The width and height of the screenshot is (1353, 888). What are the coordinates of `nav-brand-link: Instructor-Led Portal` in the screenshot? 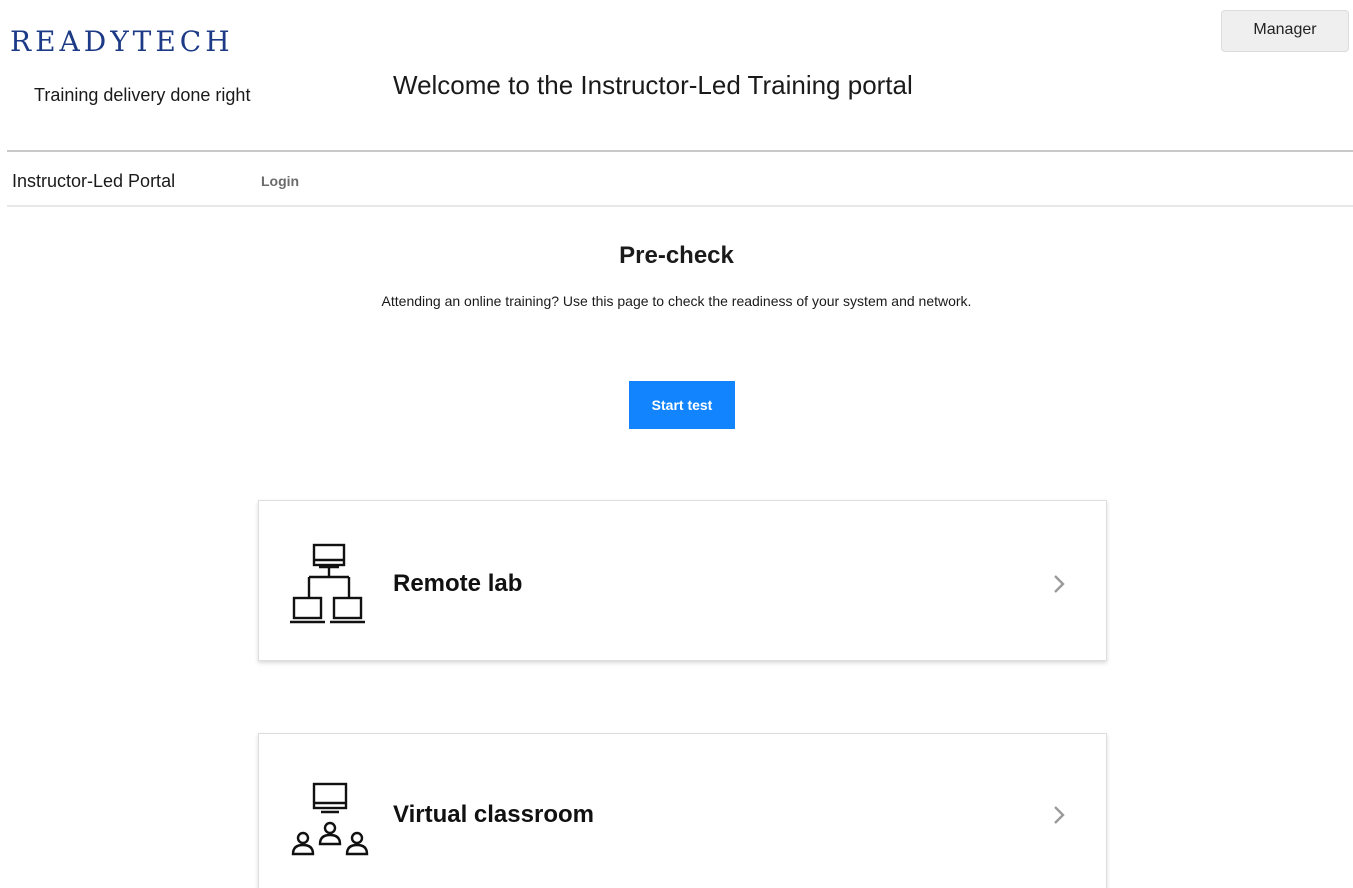 It's located at (93, 181).